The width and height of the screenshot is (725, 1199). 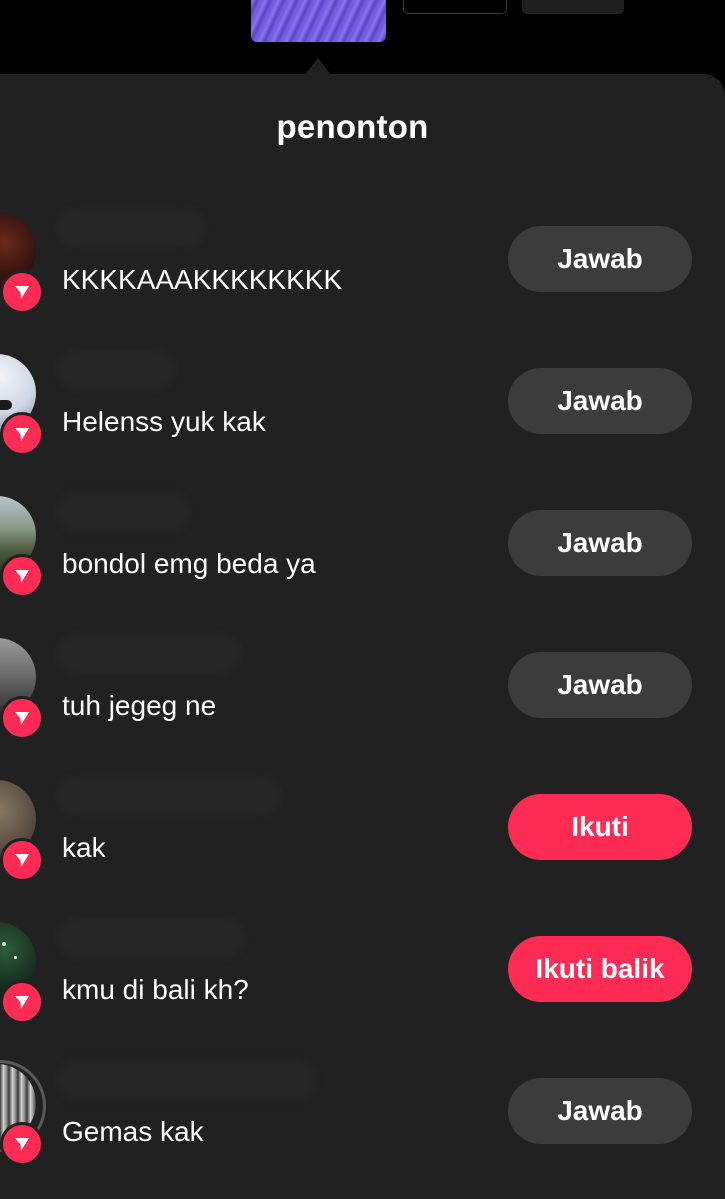 I want to click on panel-title: penonton, so click(x=352, y=126).